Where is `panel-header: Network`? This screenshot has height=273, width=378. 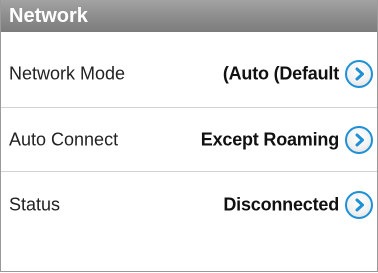
panel-header: Network is located at coordinates (189, 16).